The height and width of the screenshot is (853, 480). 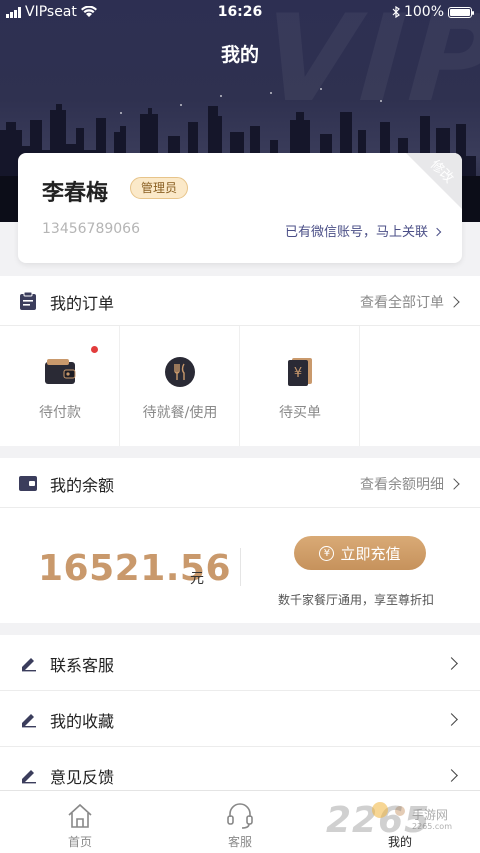 I want to click on site-watermark: 2265 手游网 2265.com, so click(x=400, y=825).